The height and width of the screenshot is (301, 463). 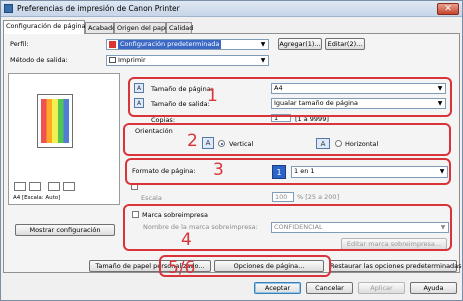 I want to click on tab-quality: Calidad, so click(x=179, y=27).